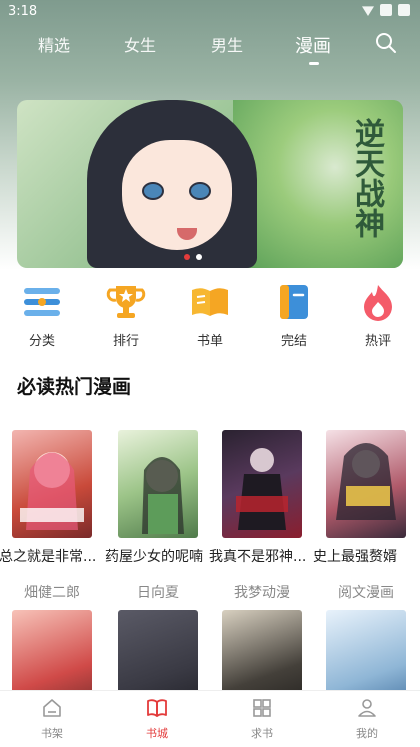 The width and height of the screenshot is (420, 747). What do you see at coordinates (200, 191) in the screenshot?
I see `banner-character-eye-right` at bounding box center [200, 191].